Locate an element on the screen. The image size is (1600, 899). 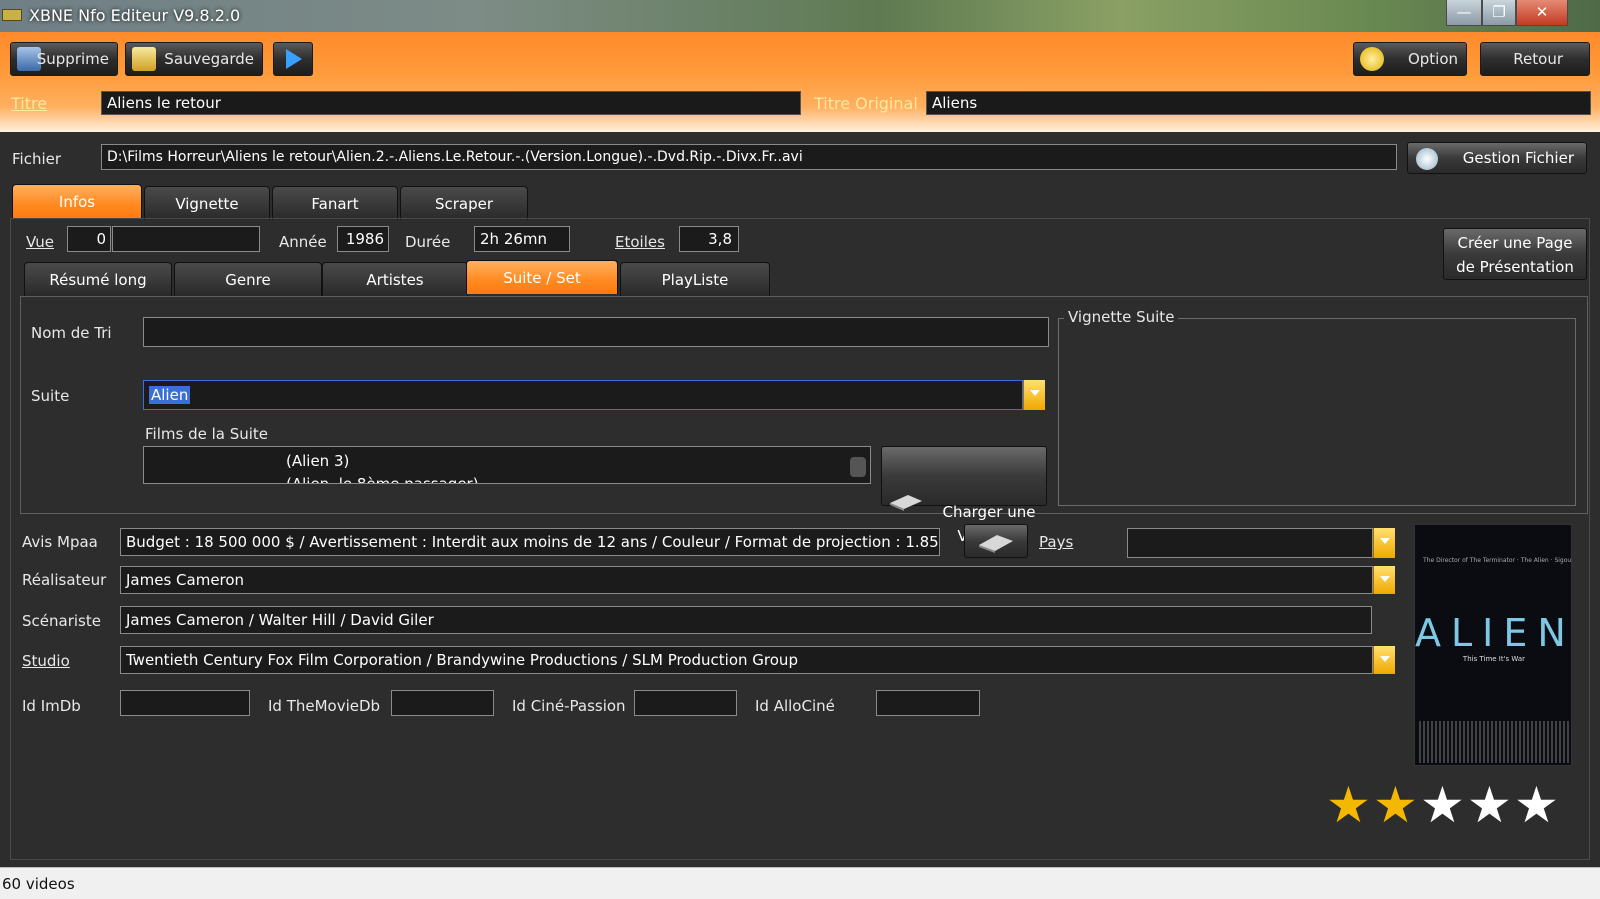
save-button: Sauvegarde is located at coordinates (194, 59).